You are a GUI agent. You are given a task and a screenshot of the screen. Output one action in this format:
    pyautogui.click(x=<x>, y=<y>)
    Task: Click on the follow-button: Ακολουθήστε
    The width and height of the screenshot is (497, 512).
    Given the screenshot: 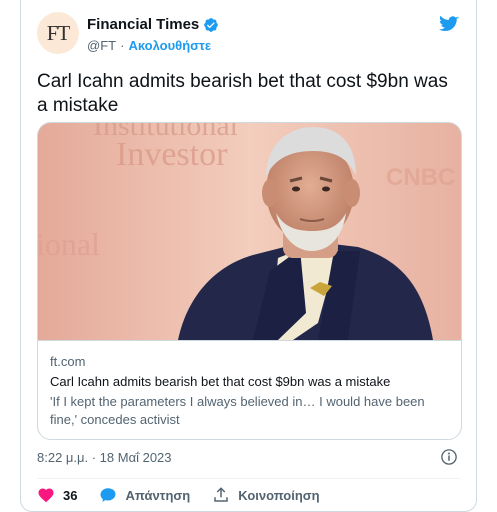 What is the action you would take?
    pyautogui.click(x=169, y=45)
    